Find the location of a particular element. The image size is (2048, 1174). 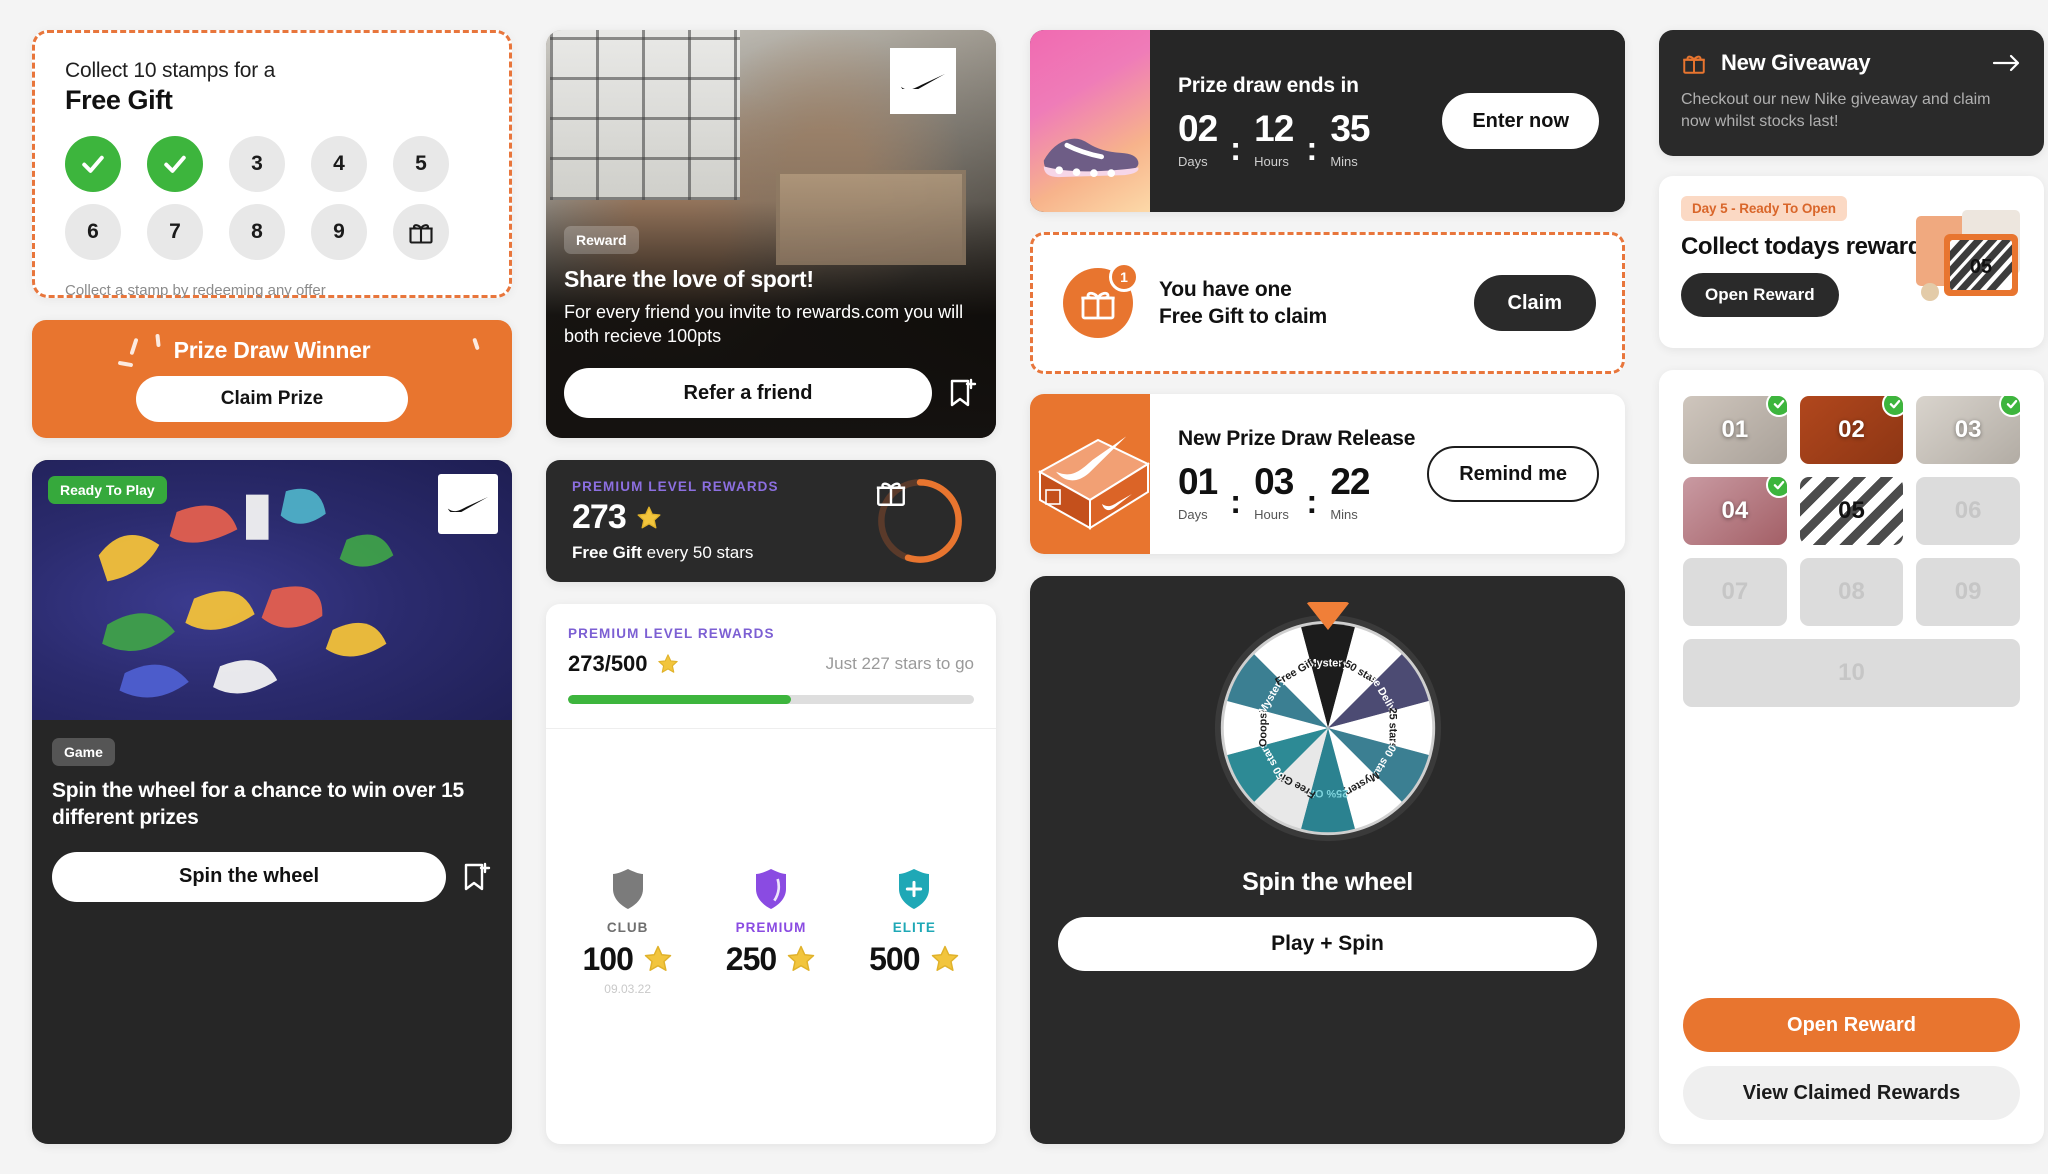

premium-star-value: 273 is located at coordinates (599, 517).